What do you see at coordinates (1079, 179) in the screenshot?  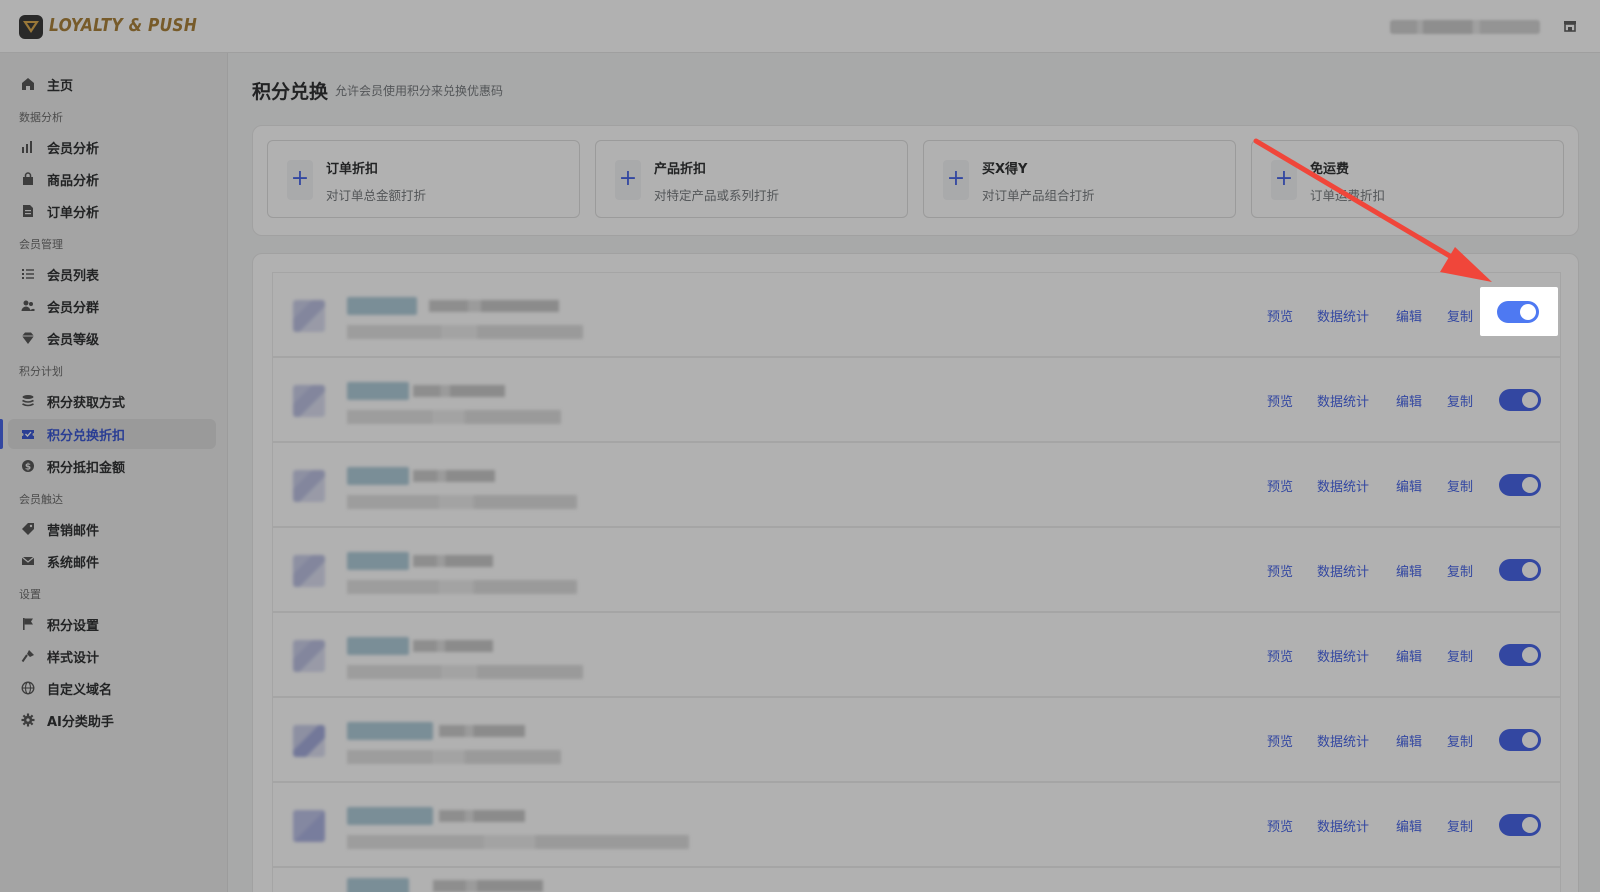 I see `create-bxgy-card: + 买X得Y 对订单产品组合打折` at bounding box center [1079, 179].